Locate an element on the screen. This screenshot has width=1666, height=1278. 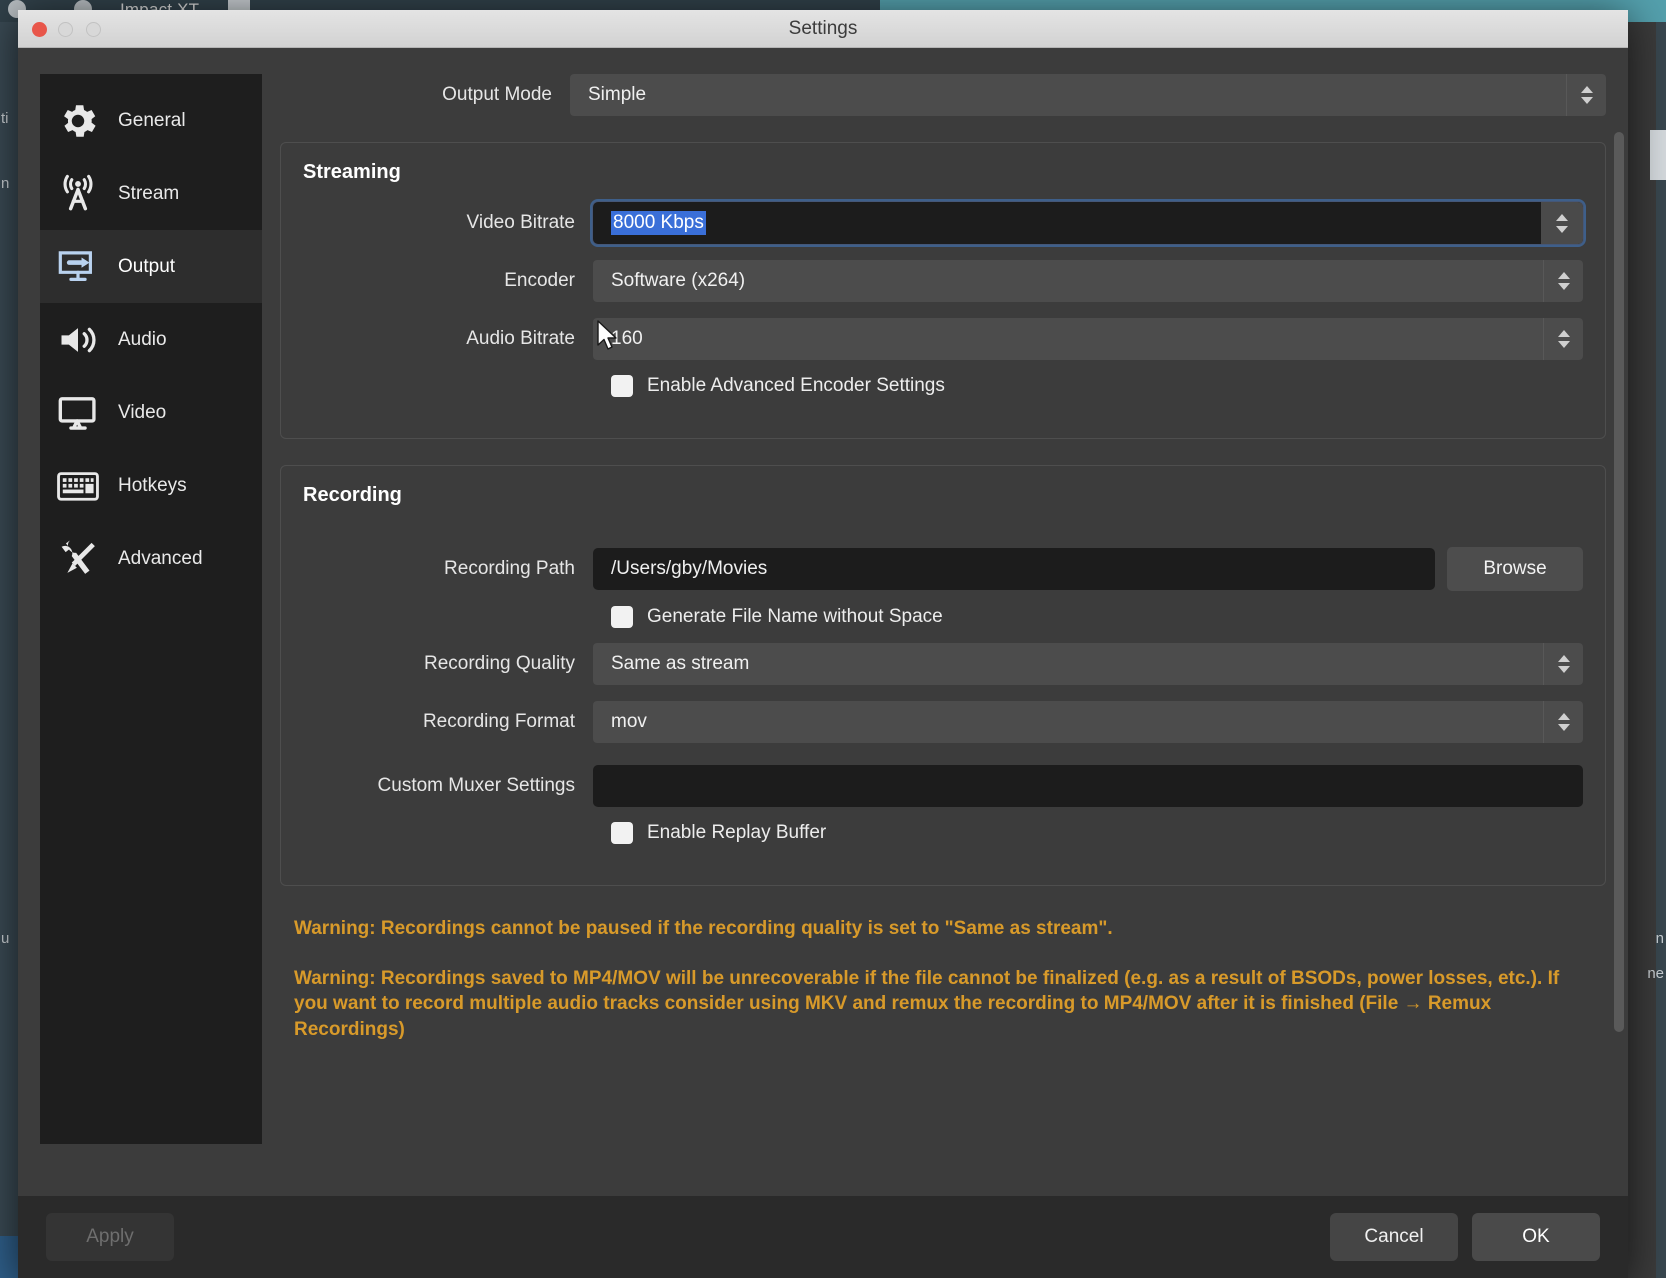
video-bitrate-input: 8000 Kbps is located at coordinates (1088, 223).